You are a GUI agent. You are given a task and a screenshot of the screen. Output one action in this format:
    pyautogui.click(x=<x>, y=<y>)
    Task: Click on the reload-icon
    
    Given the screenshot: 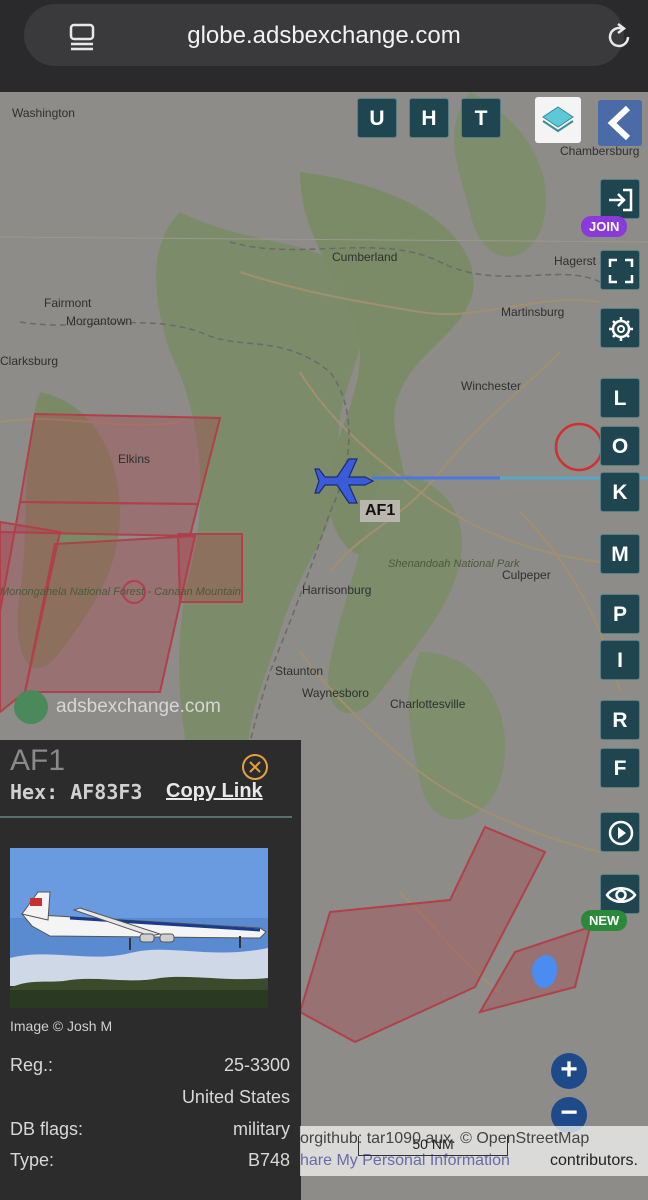 What is the action you would take?
    pyautogui.click(x=619, y=37)
    